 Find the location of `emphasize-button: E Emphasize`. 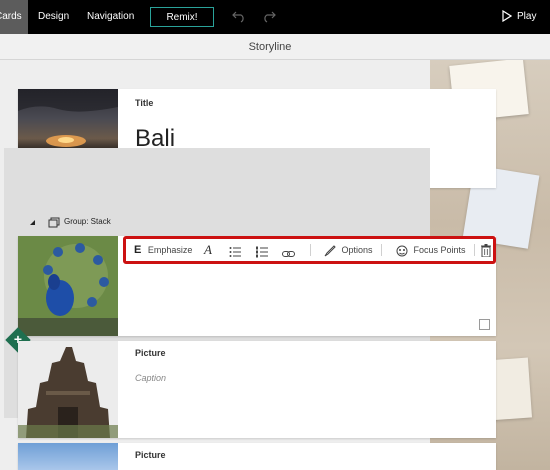

emphasize-button: E Emphasize is located at coordinates (163, 250).